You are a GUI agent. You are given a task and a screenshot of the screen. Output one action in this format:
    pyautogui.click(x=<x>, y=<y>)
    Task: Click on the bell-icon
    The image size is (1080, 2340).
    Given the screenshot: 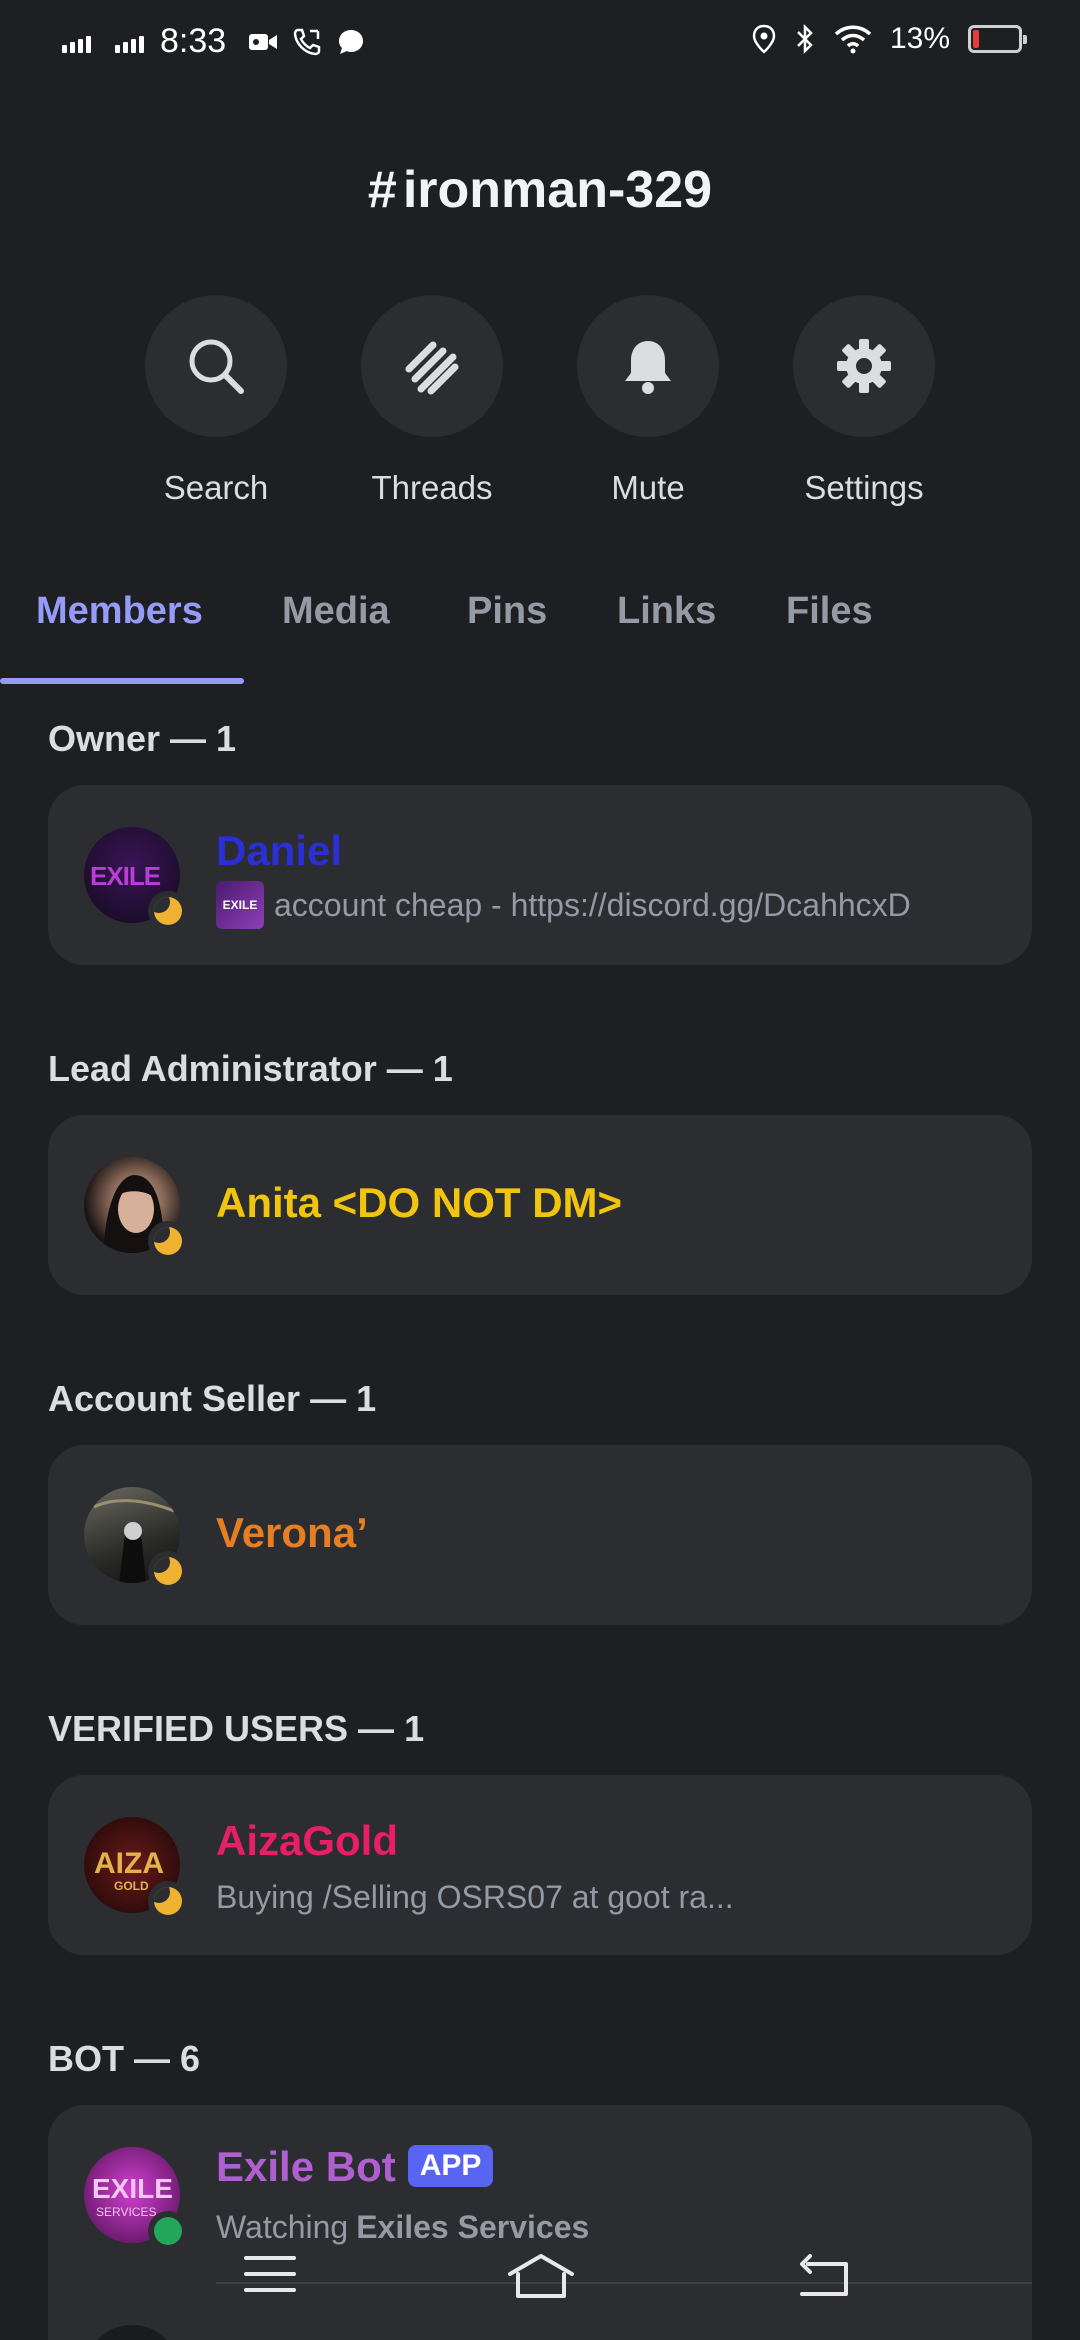 What is the action you would take?
    pyautogui.click(x=648, y=367)
    